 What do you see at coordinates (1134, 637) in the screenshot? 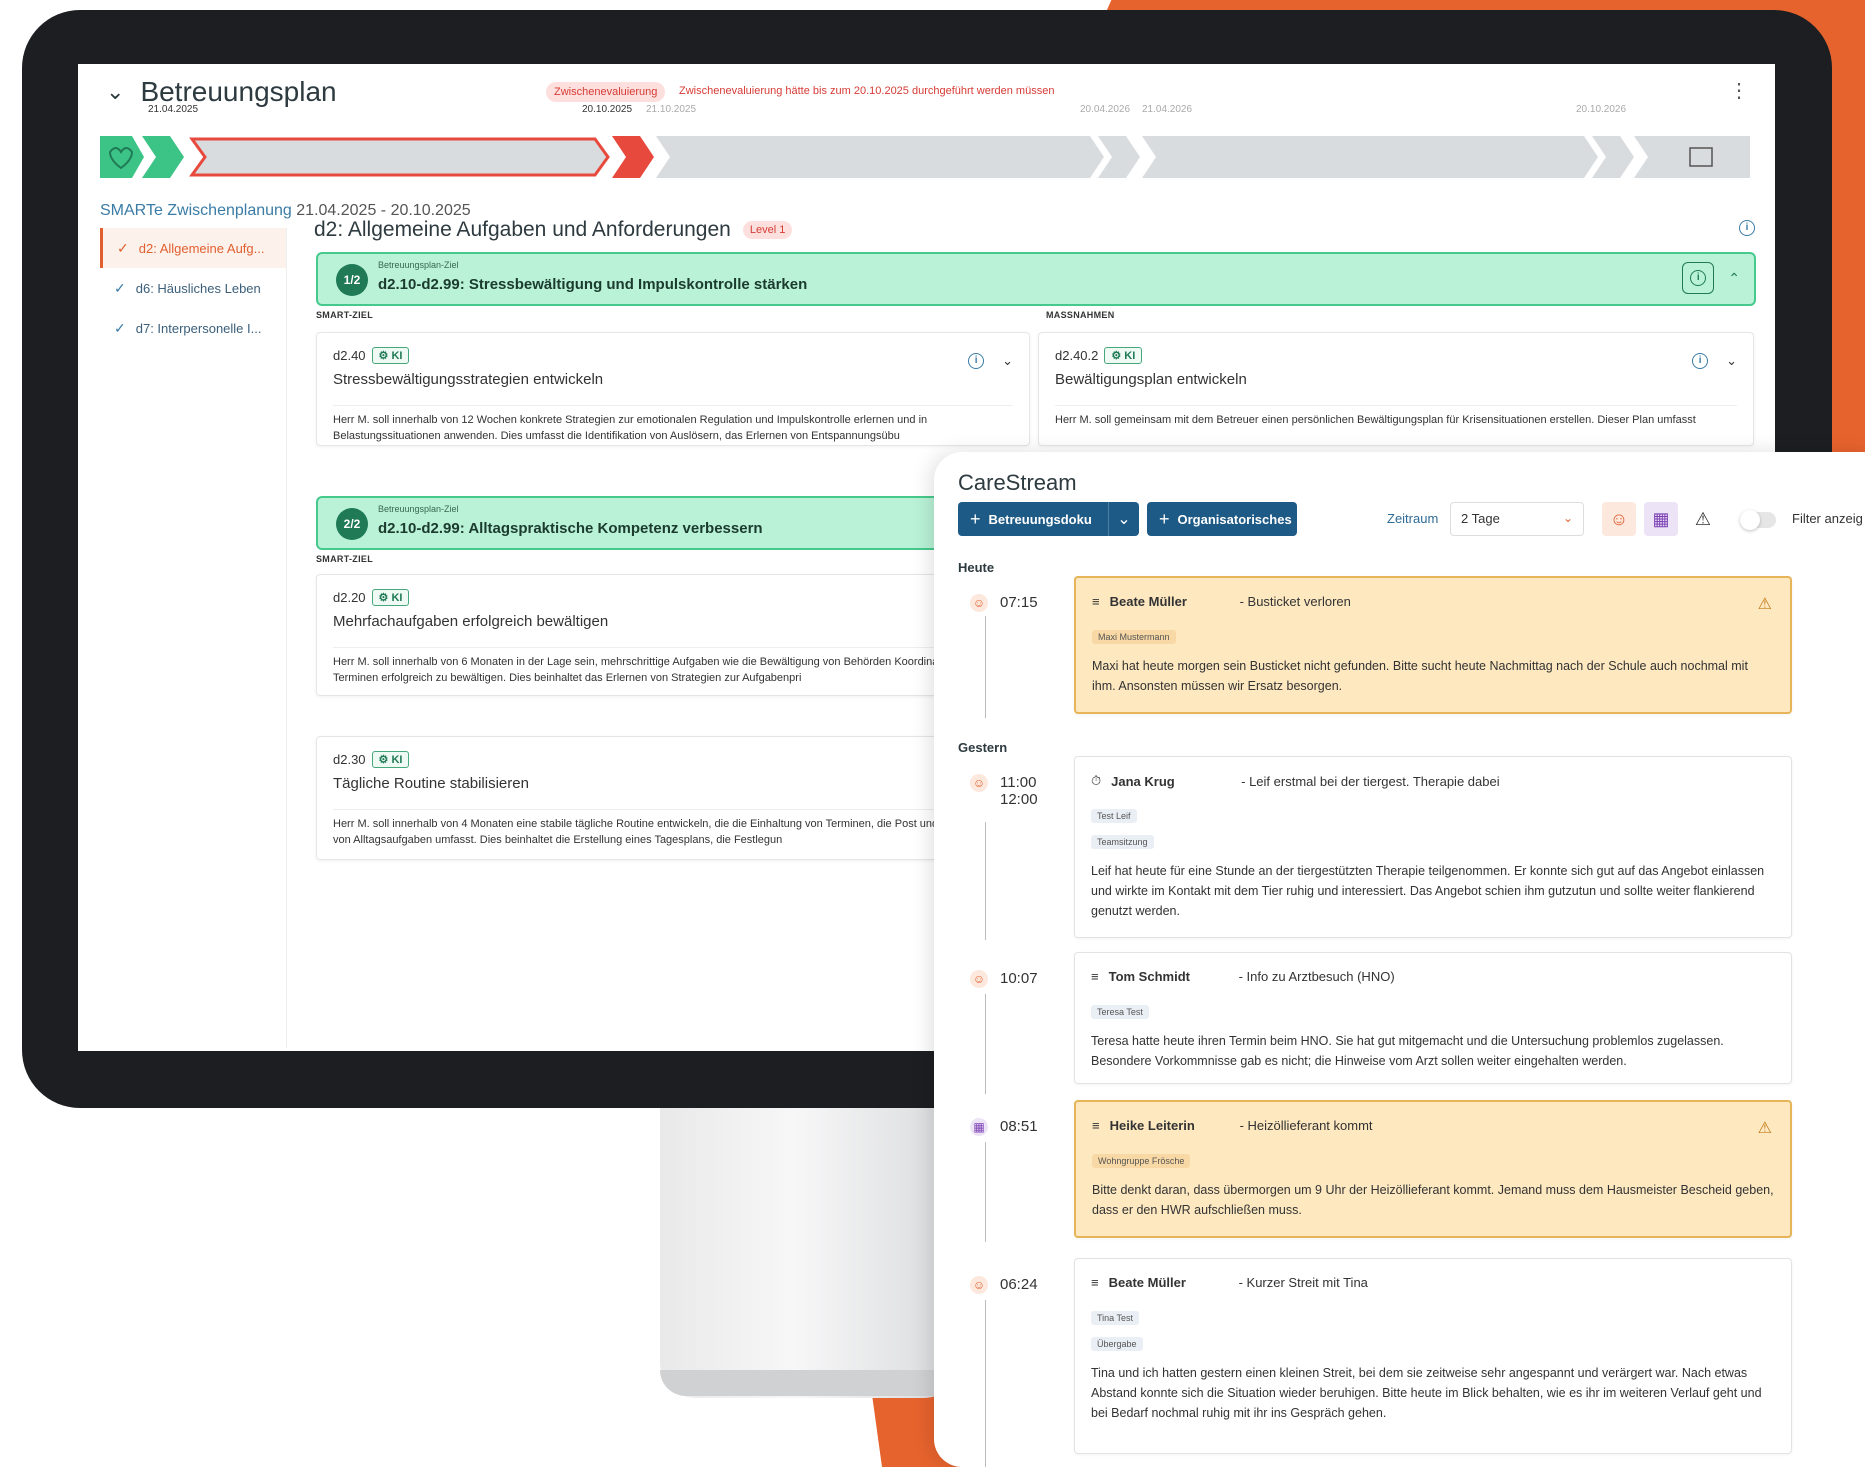
I see `entry-tag: Maxi Mustermann` at bounding box center [1134, 637].